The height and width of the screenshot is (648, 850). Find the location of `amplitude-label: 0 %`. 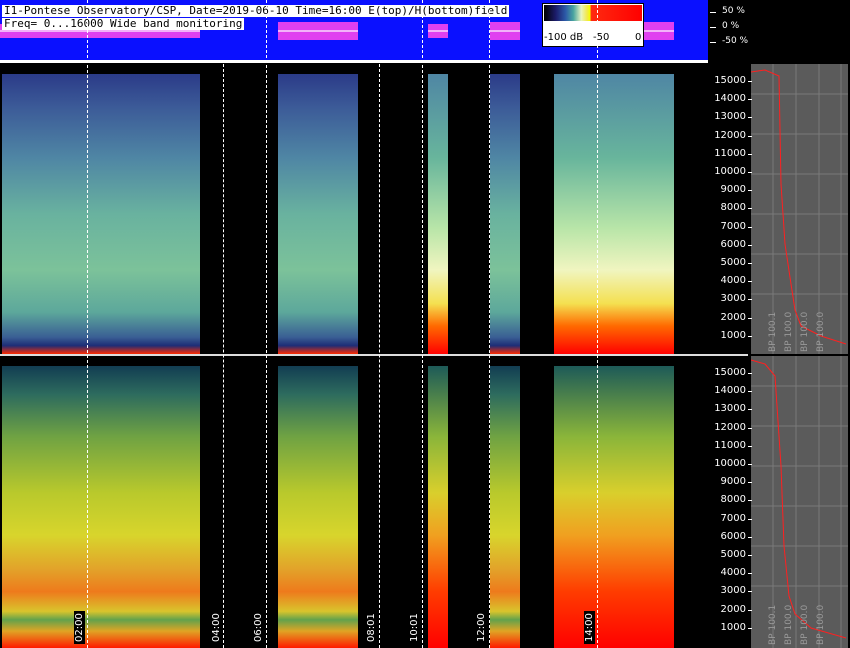

amplitude-label: 0 % is located at coordinates (731, 26).